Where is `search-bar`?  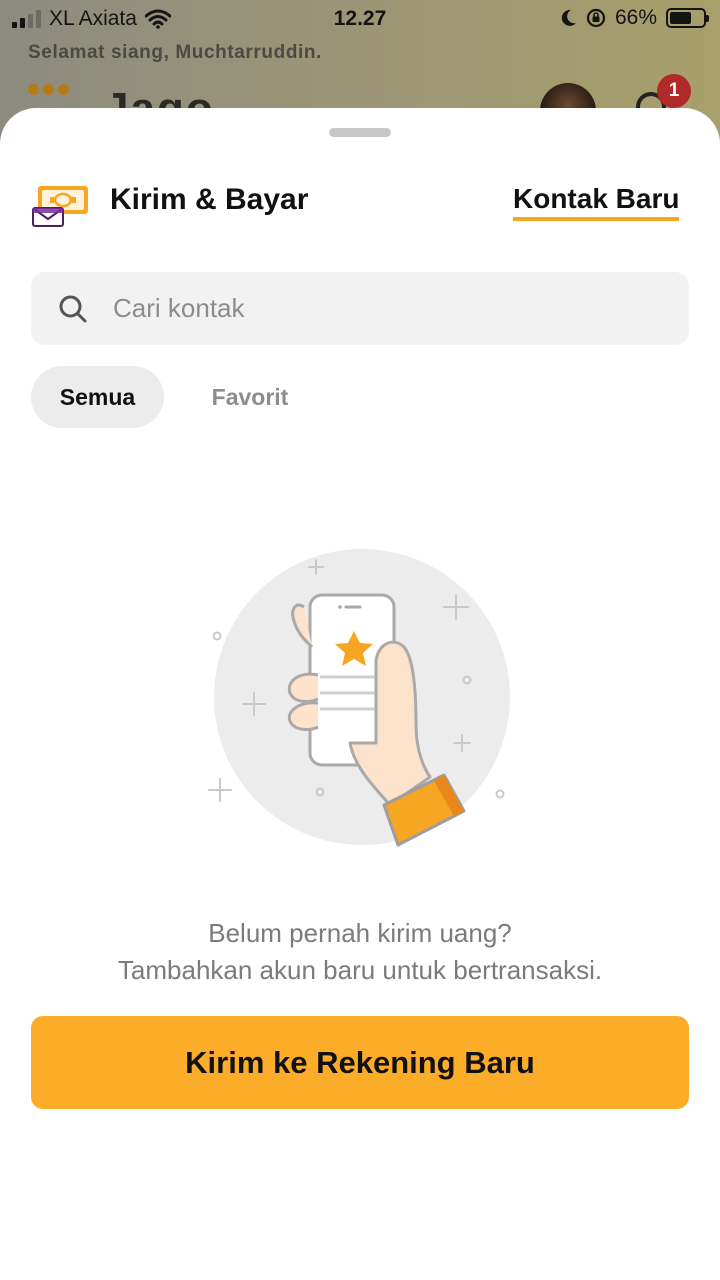 search-bar is located at coordinates (360, 308).